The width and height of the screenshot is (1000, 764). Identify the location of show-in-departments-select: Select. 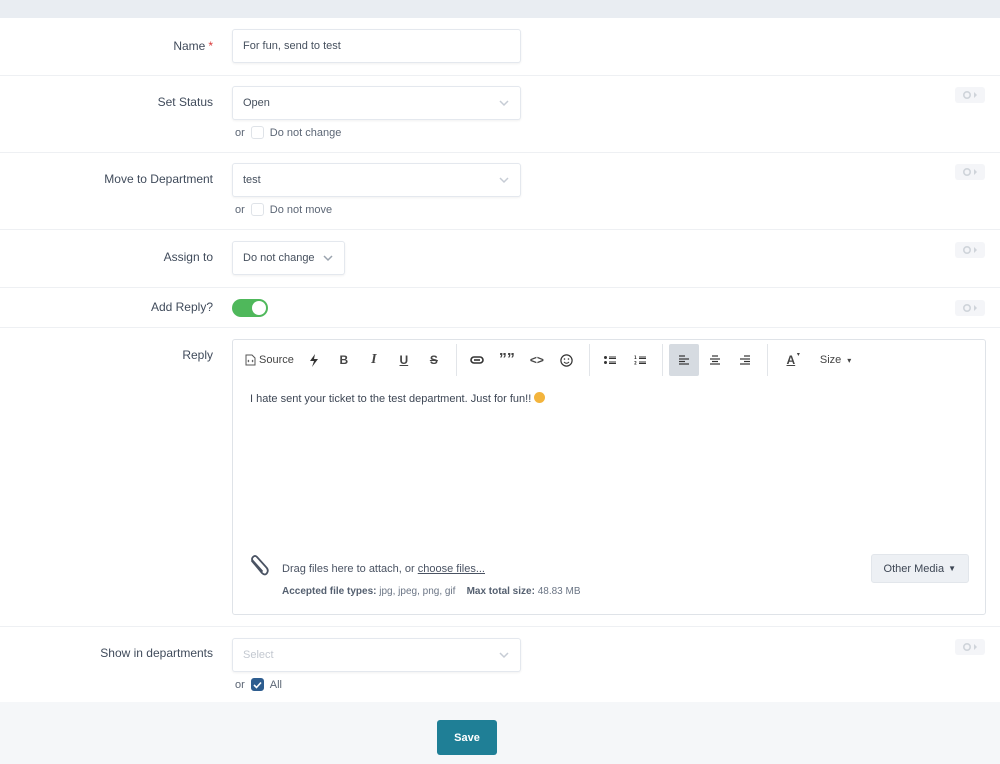
(376, 655).